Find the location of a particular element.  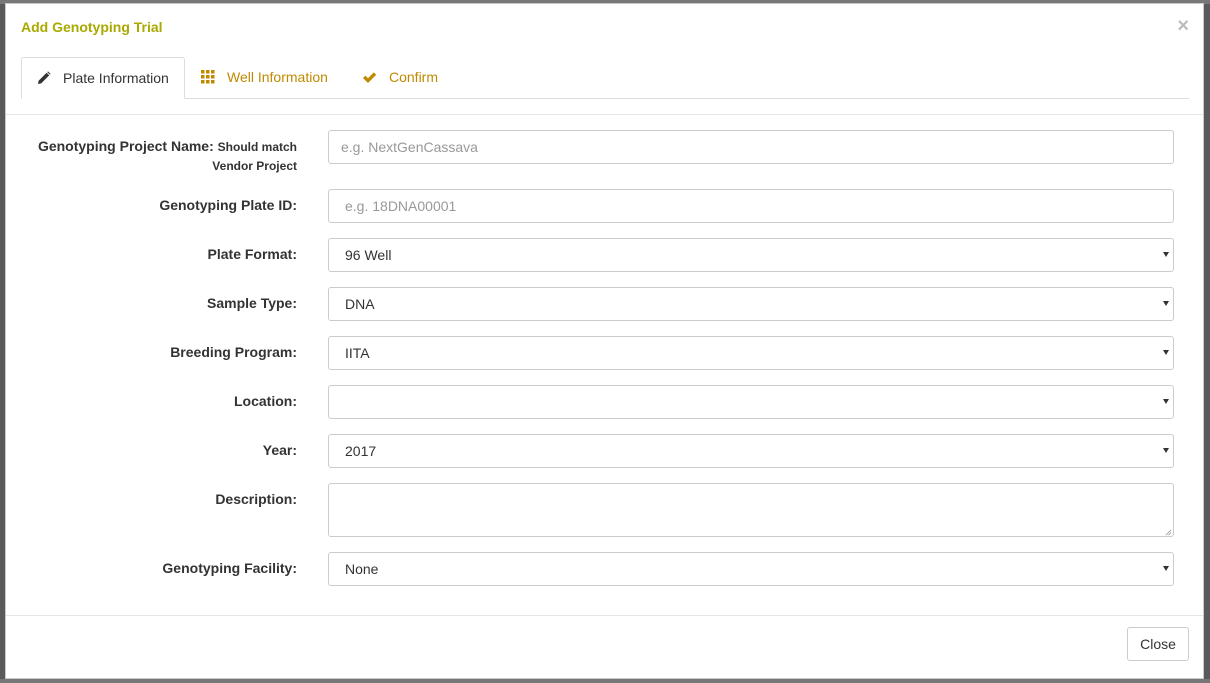

description-textarea is located at coordinates (751, 510).